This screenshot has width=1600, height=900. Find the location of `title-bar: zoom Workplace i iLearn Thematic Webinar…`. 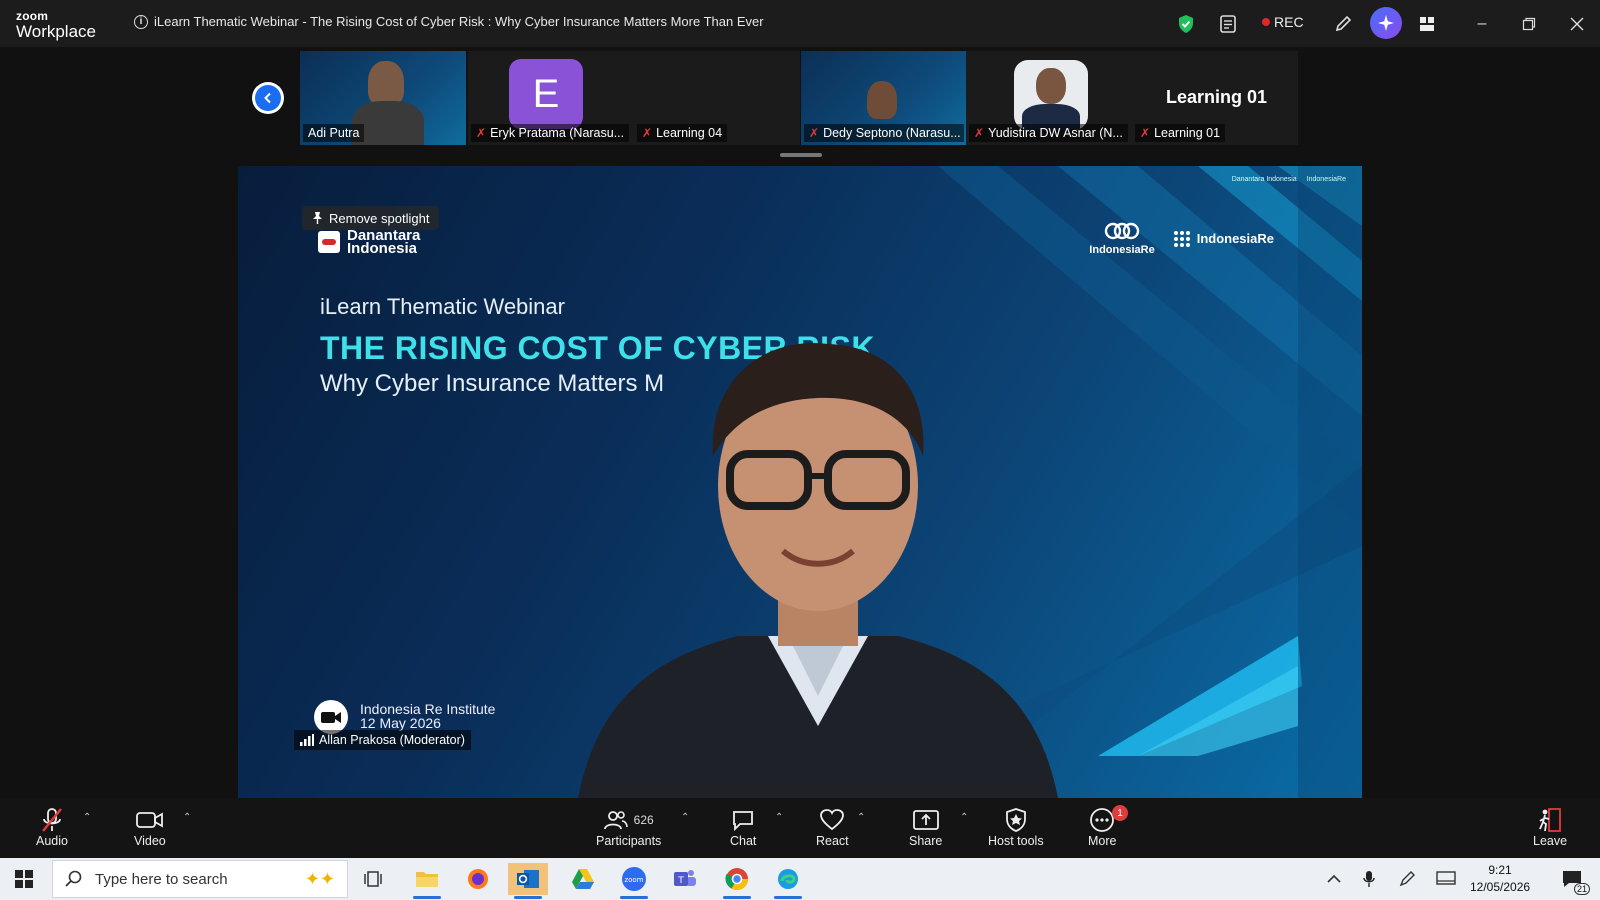

title-bar: zoom Workplace i iLearn Thematic Webinar… is located at coordinates (800, 23).